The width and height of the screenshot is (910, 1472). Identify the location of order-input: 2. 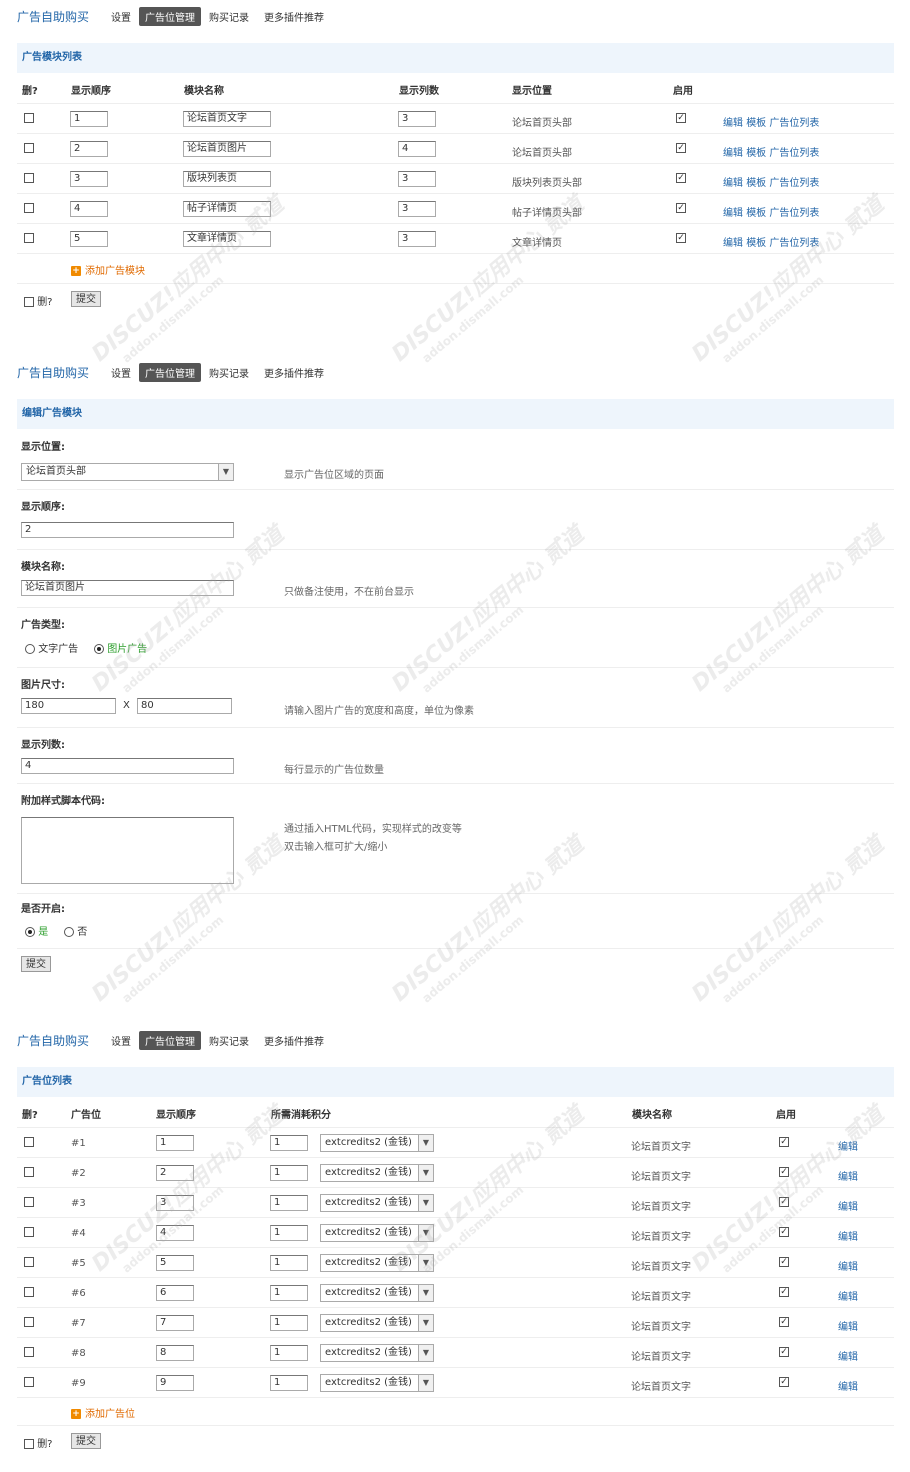
(127, 530).